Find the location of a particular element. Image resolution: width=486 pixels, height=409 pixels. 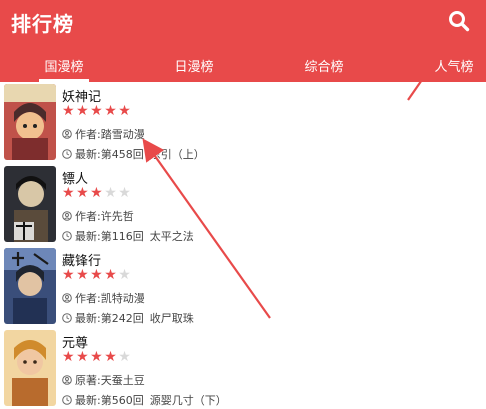

latest-line: 最新: 第560回 源婴几寸（下） is located at coordinates (144, 400).